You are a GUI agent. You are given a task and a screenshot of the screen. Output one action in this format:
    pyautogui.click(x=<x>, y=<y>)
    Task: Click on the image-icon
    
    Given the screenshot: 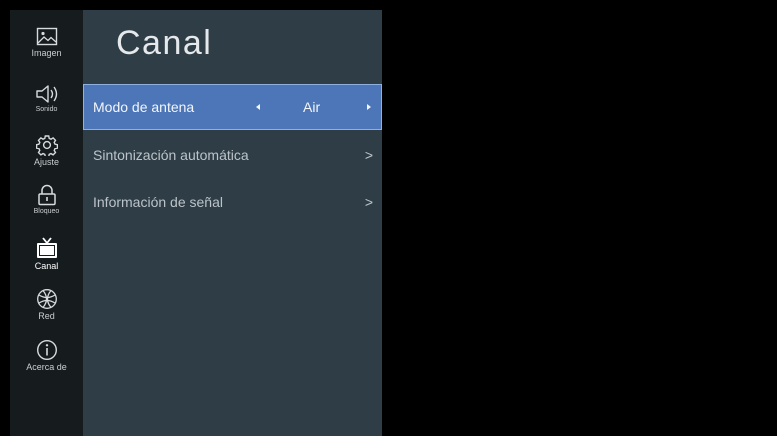 What is the action you would take?
    pyautogui.click(x=46, y=36)
    